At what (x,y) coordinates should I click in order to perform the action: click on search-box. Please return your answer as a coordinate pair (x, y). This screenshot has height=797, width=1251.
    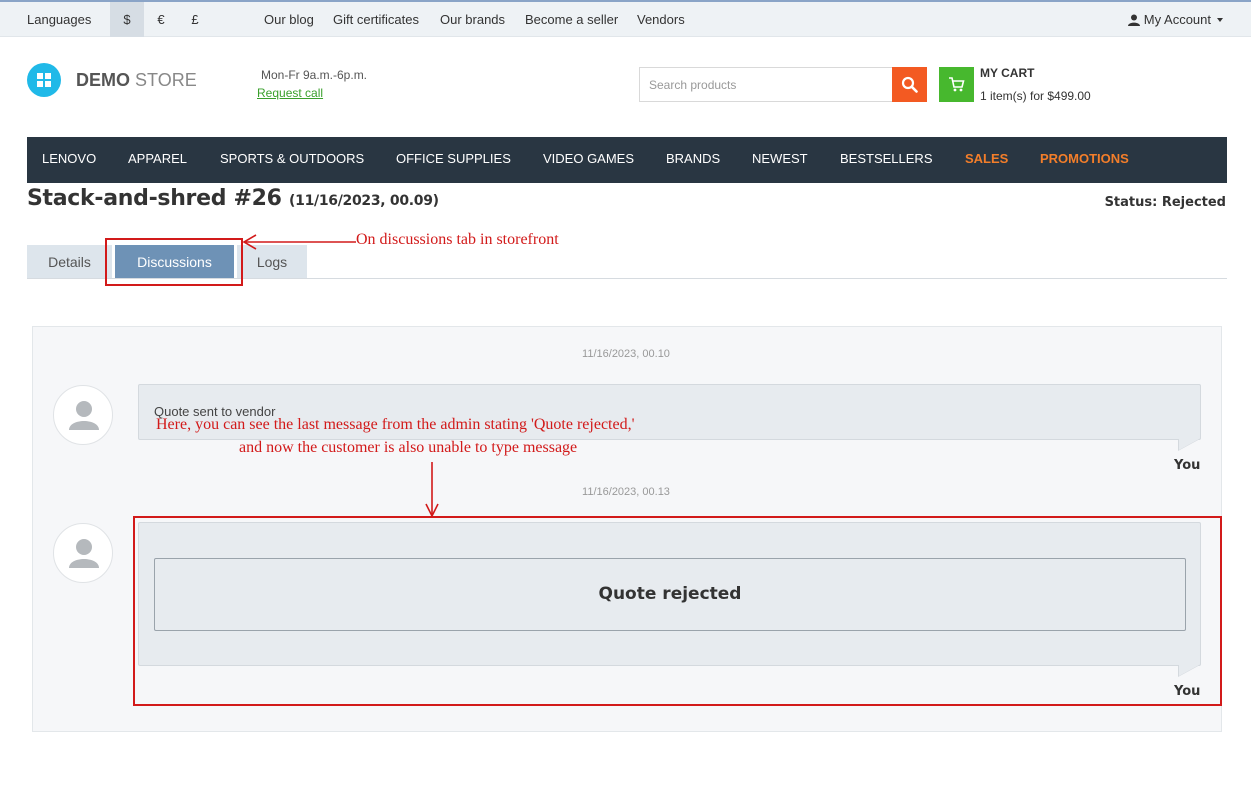
    Looking at the image, I should click on (766, 84).